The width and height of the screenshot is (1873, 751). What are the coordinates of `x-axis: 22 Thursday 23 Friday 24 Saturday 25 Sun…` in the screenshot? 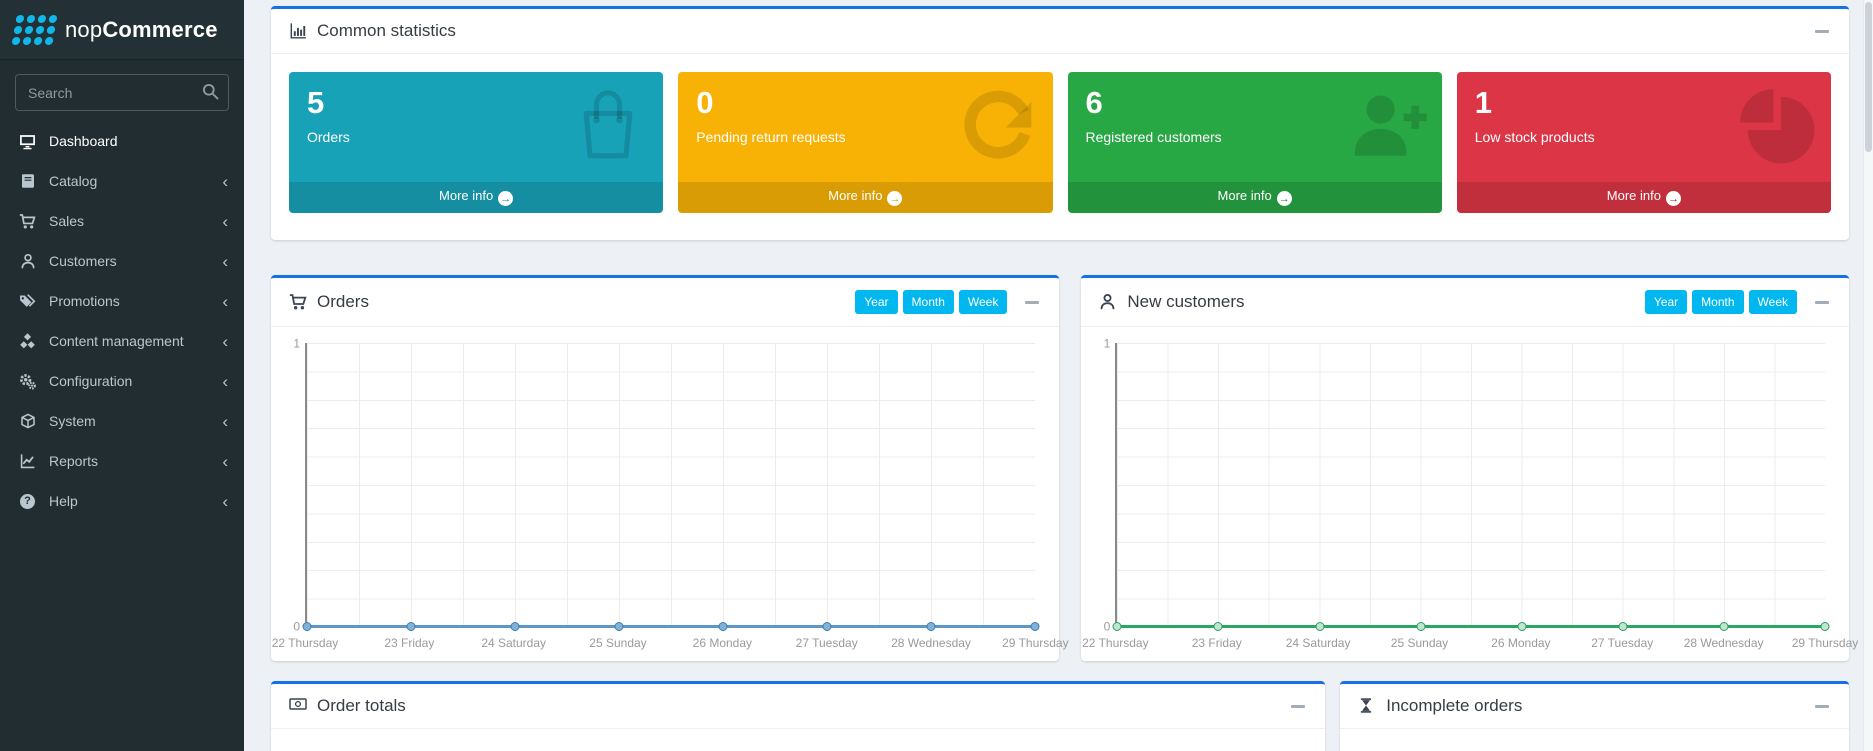 It's located at (1470, 640).